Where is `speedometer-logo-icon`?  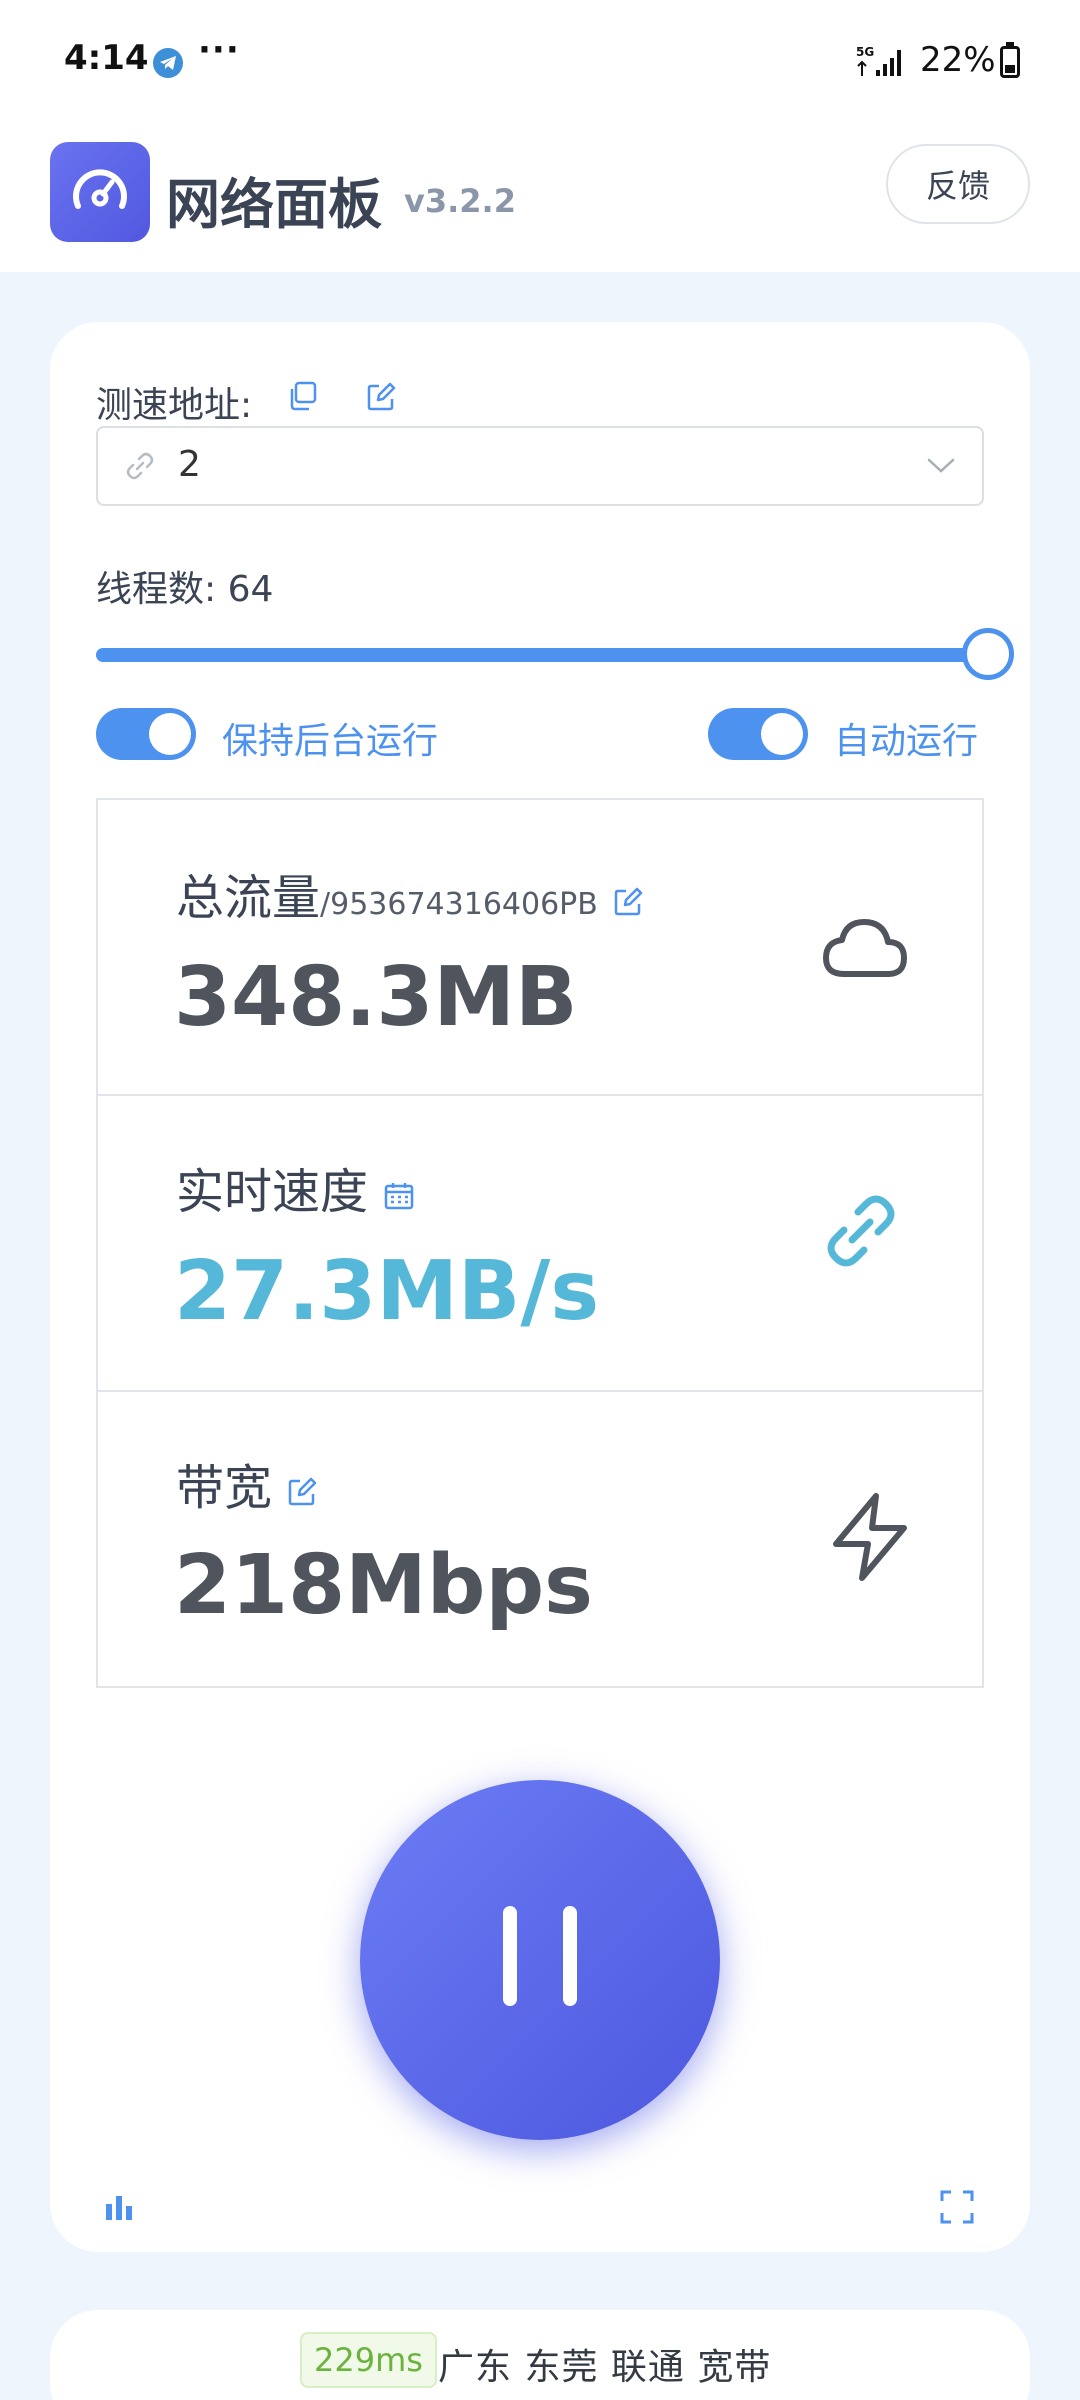 speedometer-logo-icon is located at coordinates (100, 192).